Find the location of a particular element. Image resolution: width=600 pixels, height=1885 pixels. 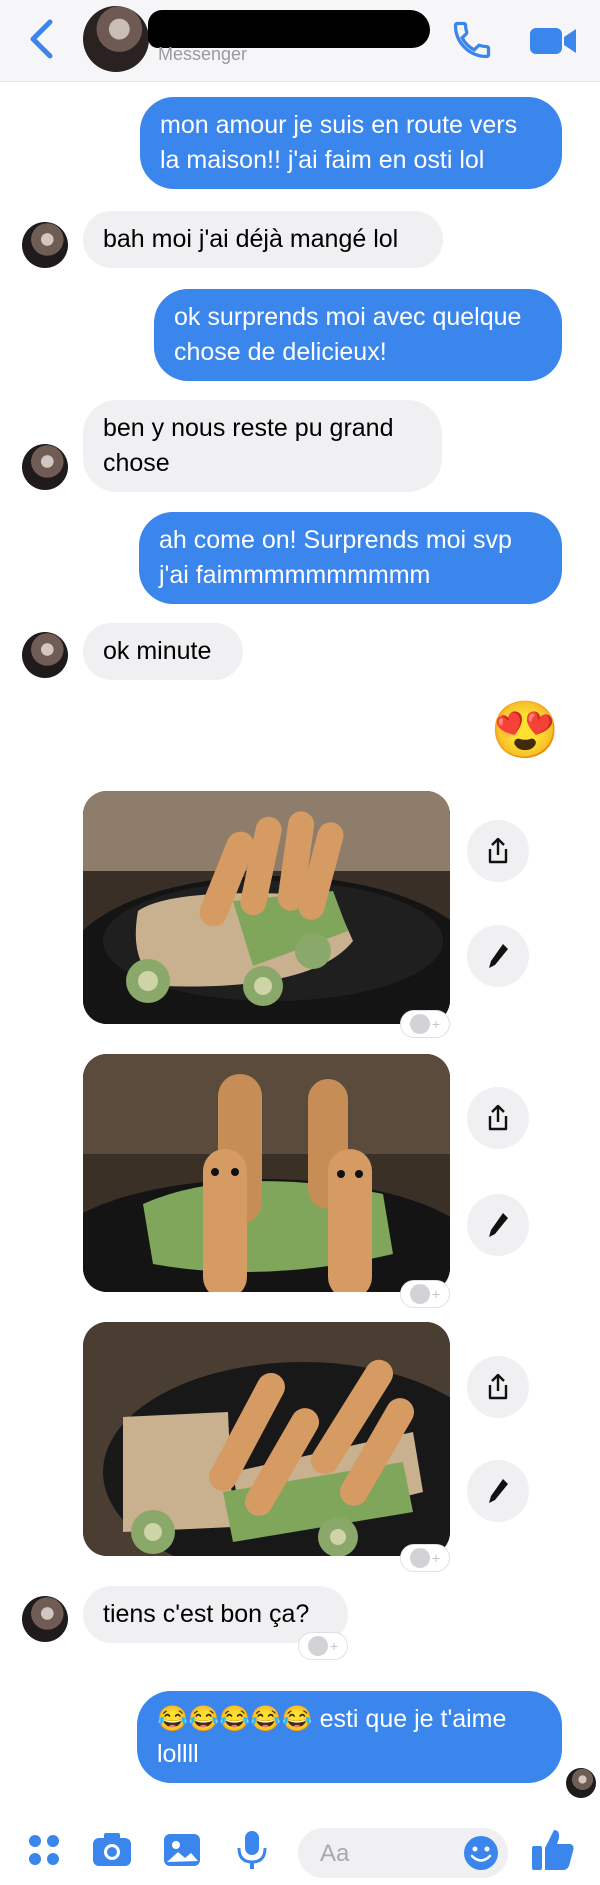

gallery-icon is located at coordinates (182, 1850).